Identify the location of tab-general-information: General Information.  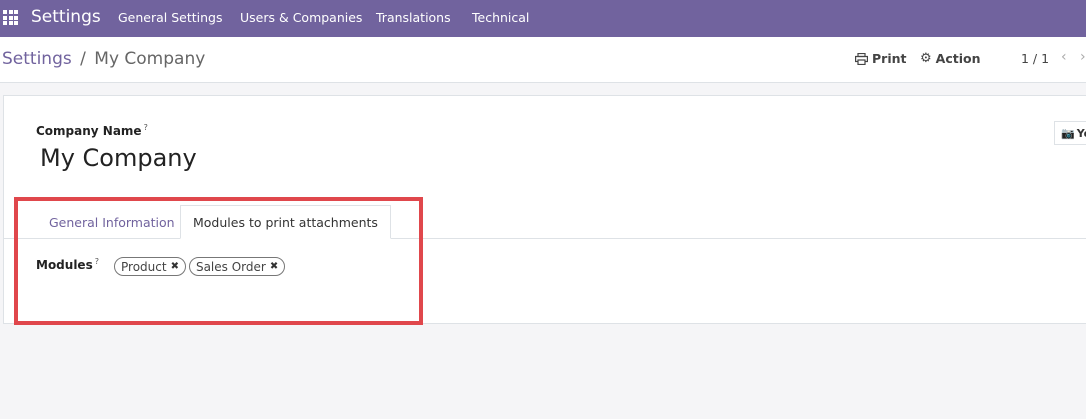
(112, 222).